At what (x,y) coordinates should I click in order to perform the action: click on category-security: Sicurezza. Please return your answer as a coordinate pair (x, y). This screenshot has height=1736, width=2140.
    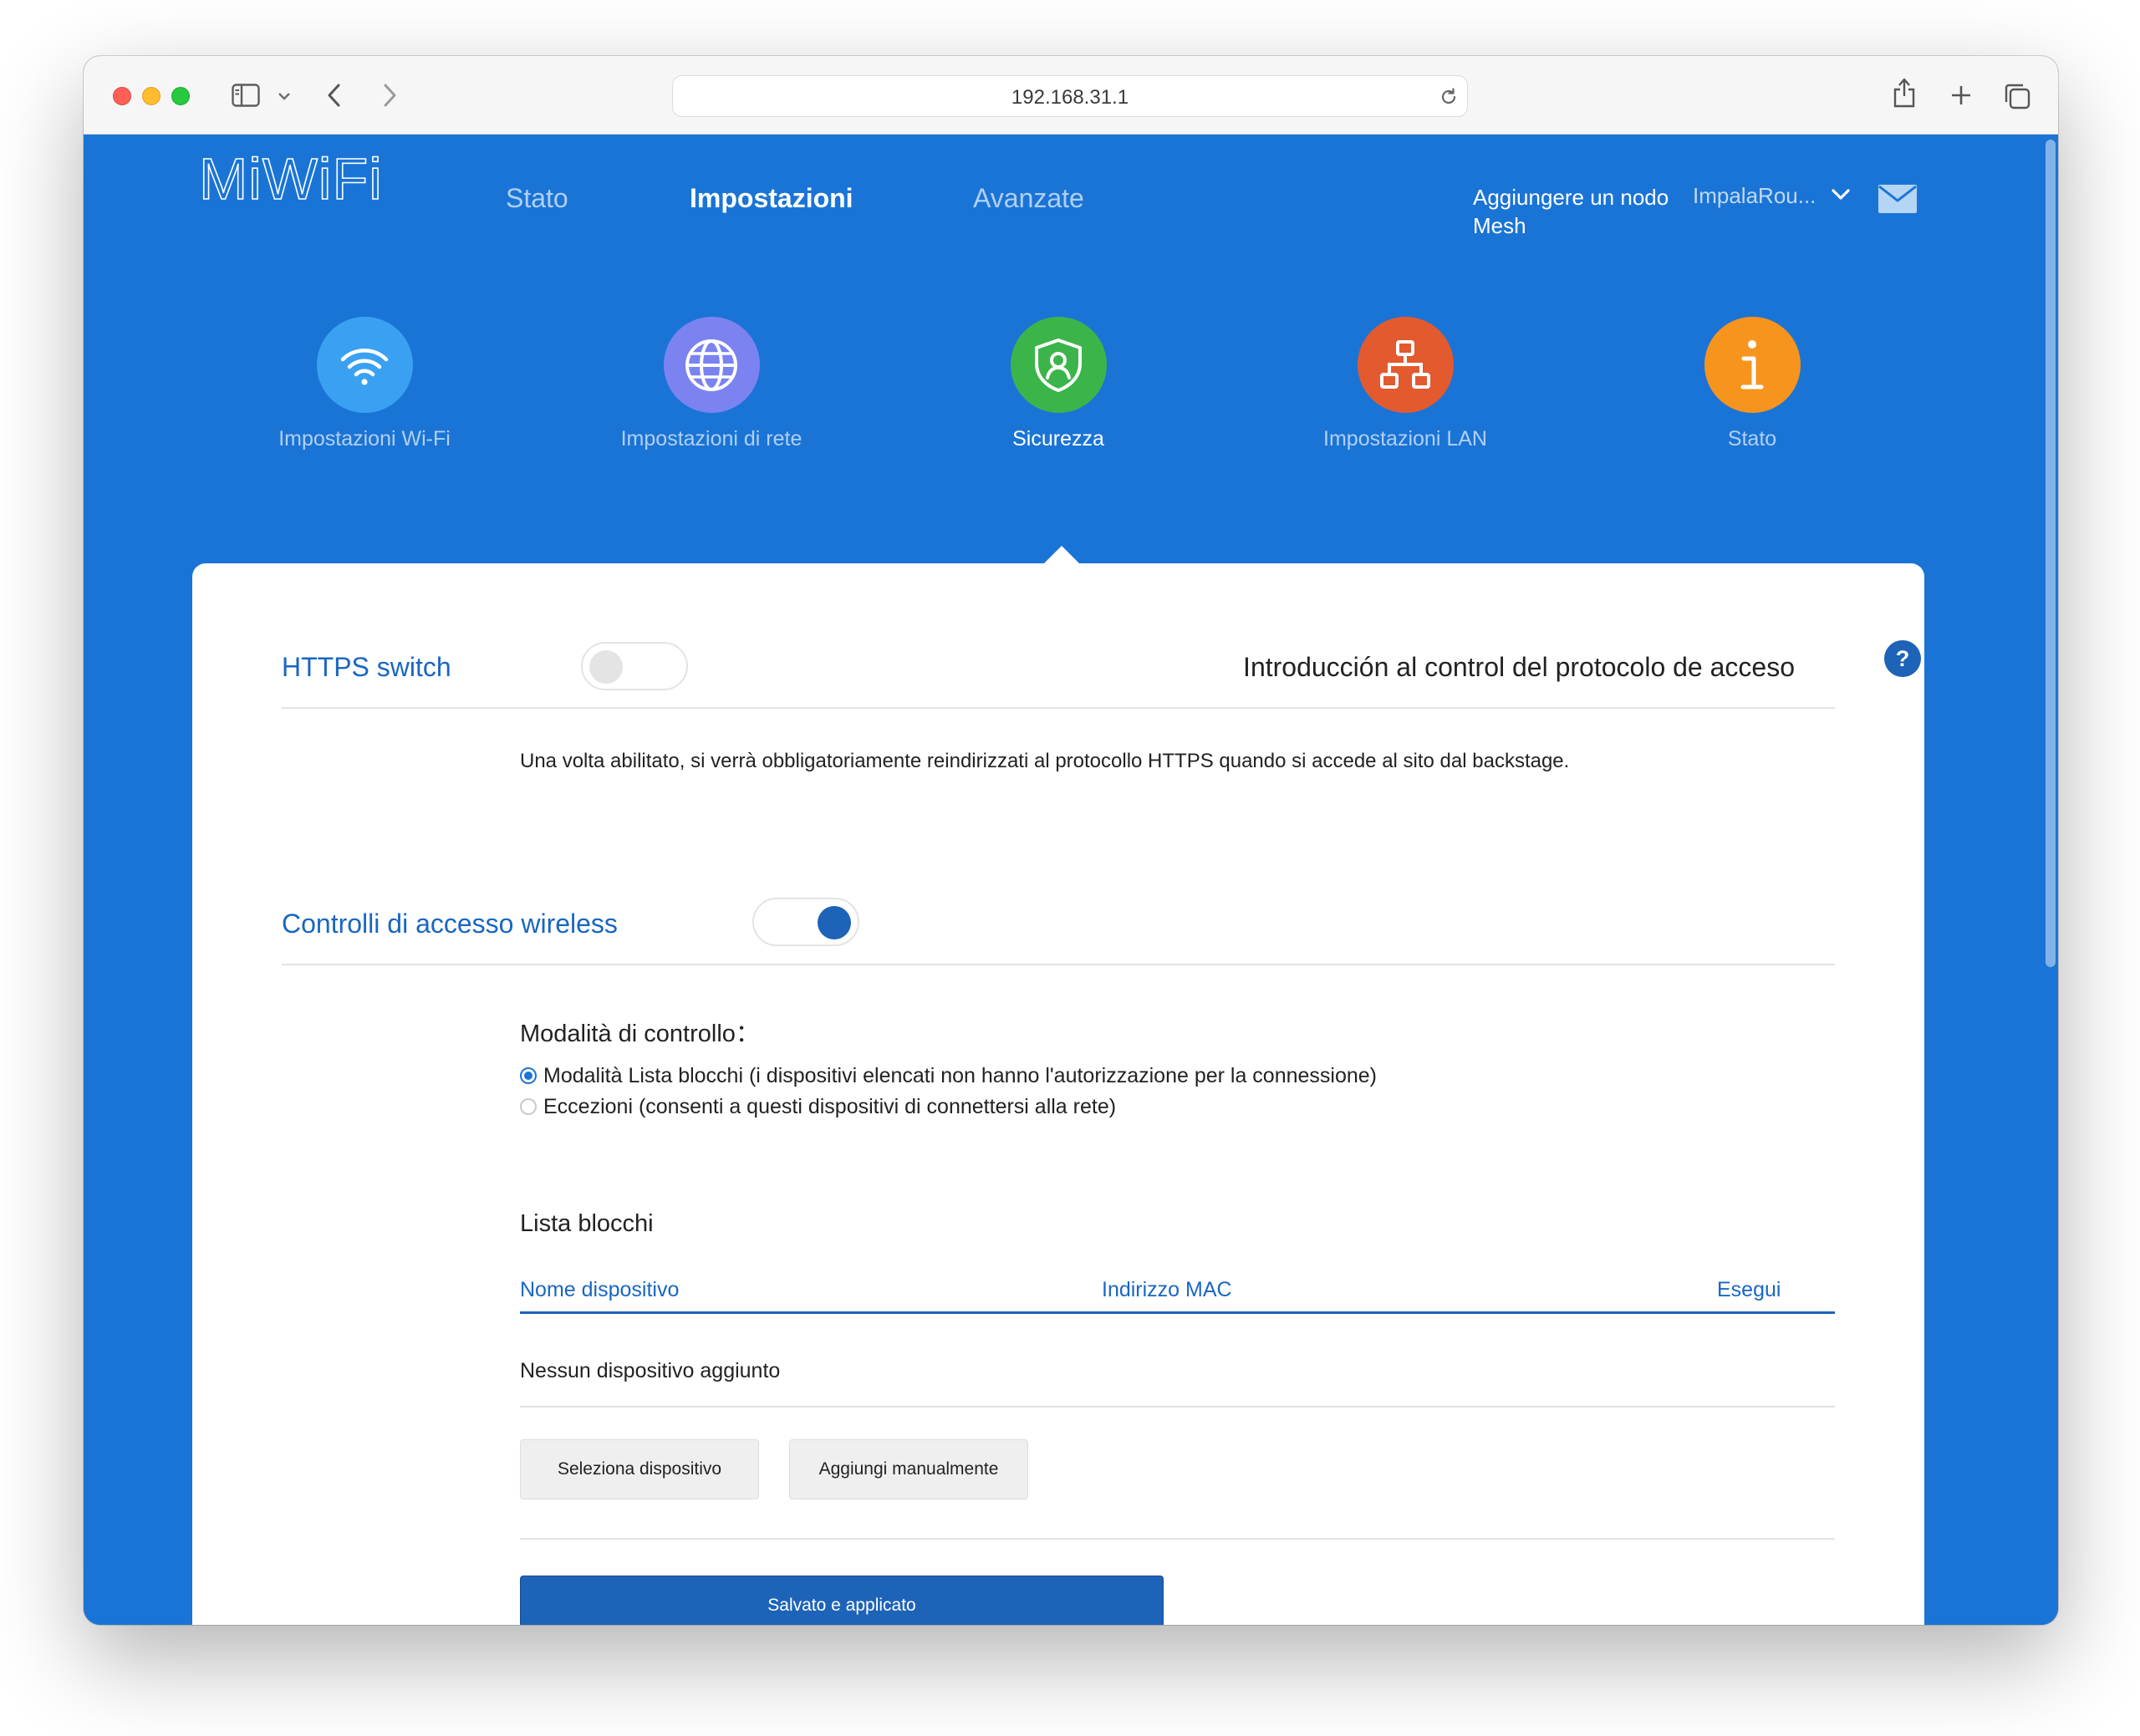
    Looking at the image, I should click on (1058, 384).